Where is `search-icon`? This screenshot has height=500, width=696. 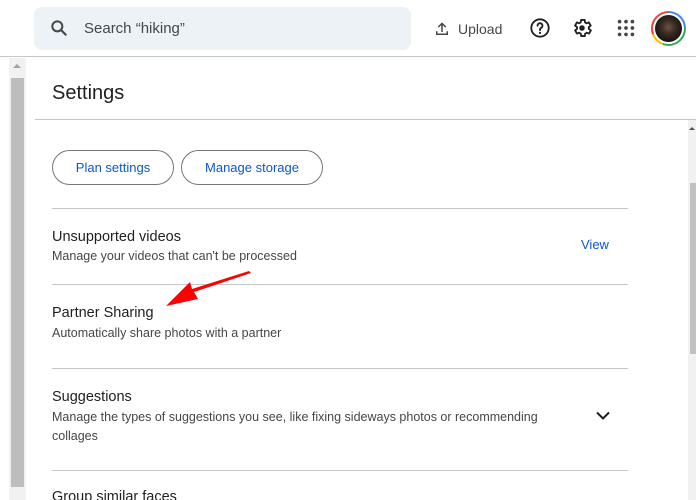
search-icon is located at coordinates (59, 28).